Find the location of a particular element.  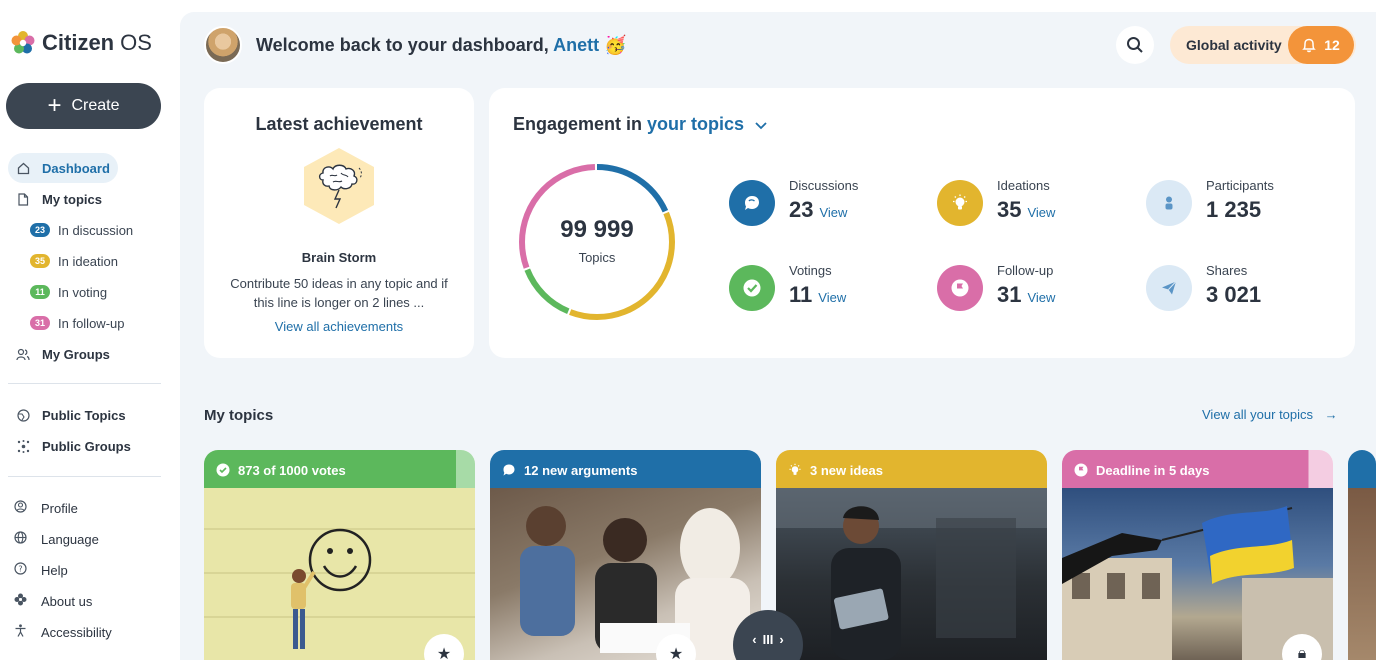

topics-filter-dropdown: your topics is located at coordinates (707, 124).